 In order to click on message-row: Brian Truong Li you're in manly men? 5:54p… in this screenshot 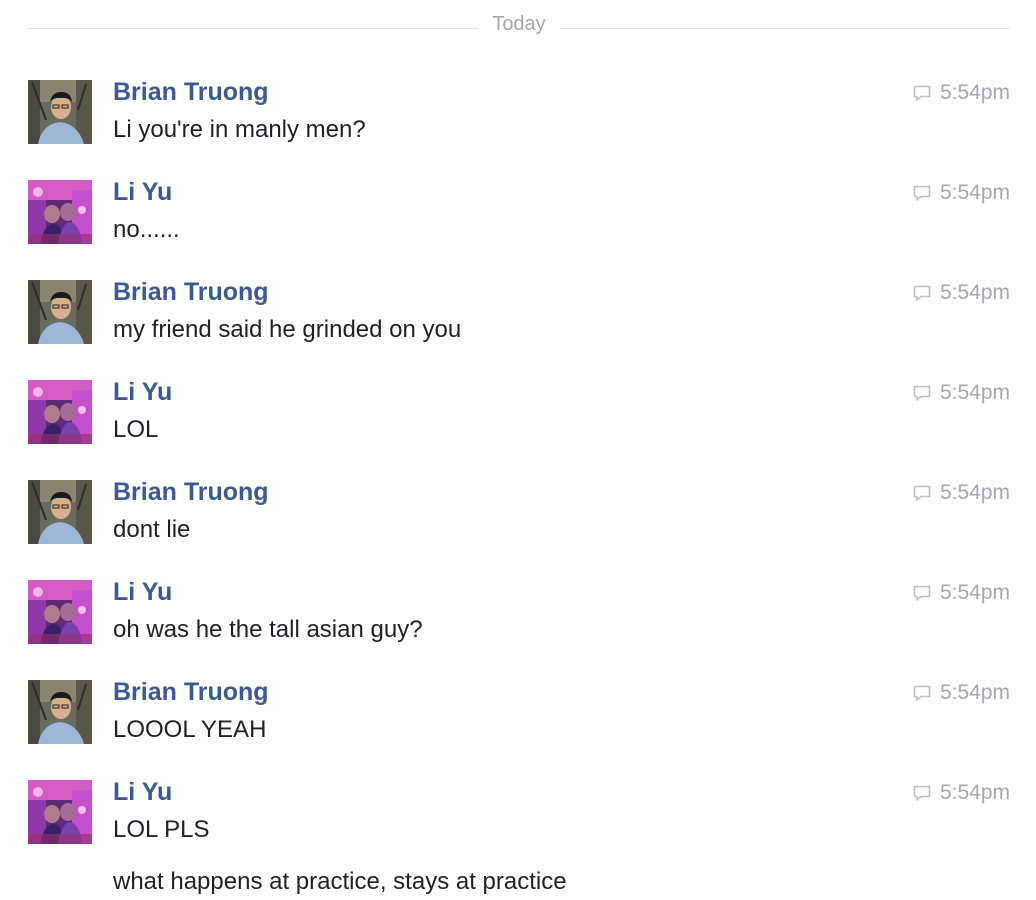, I will do `click(519, 119)`.